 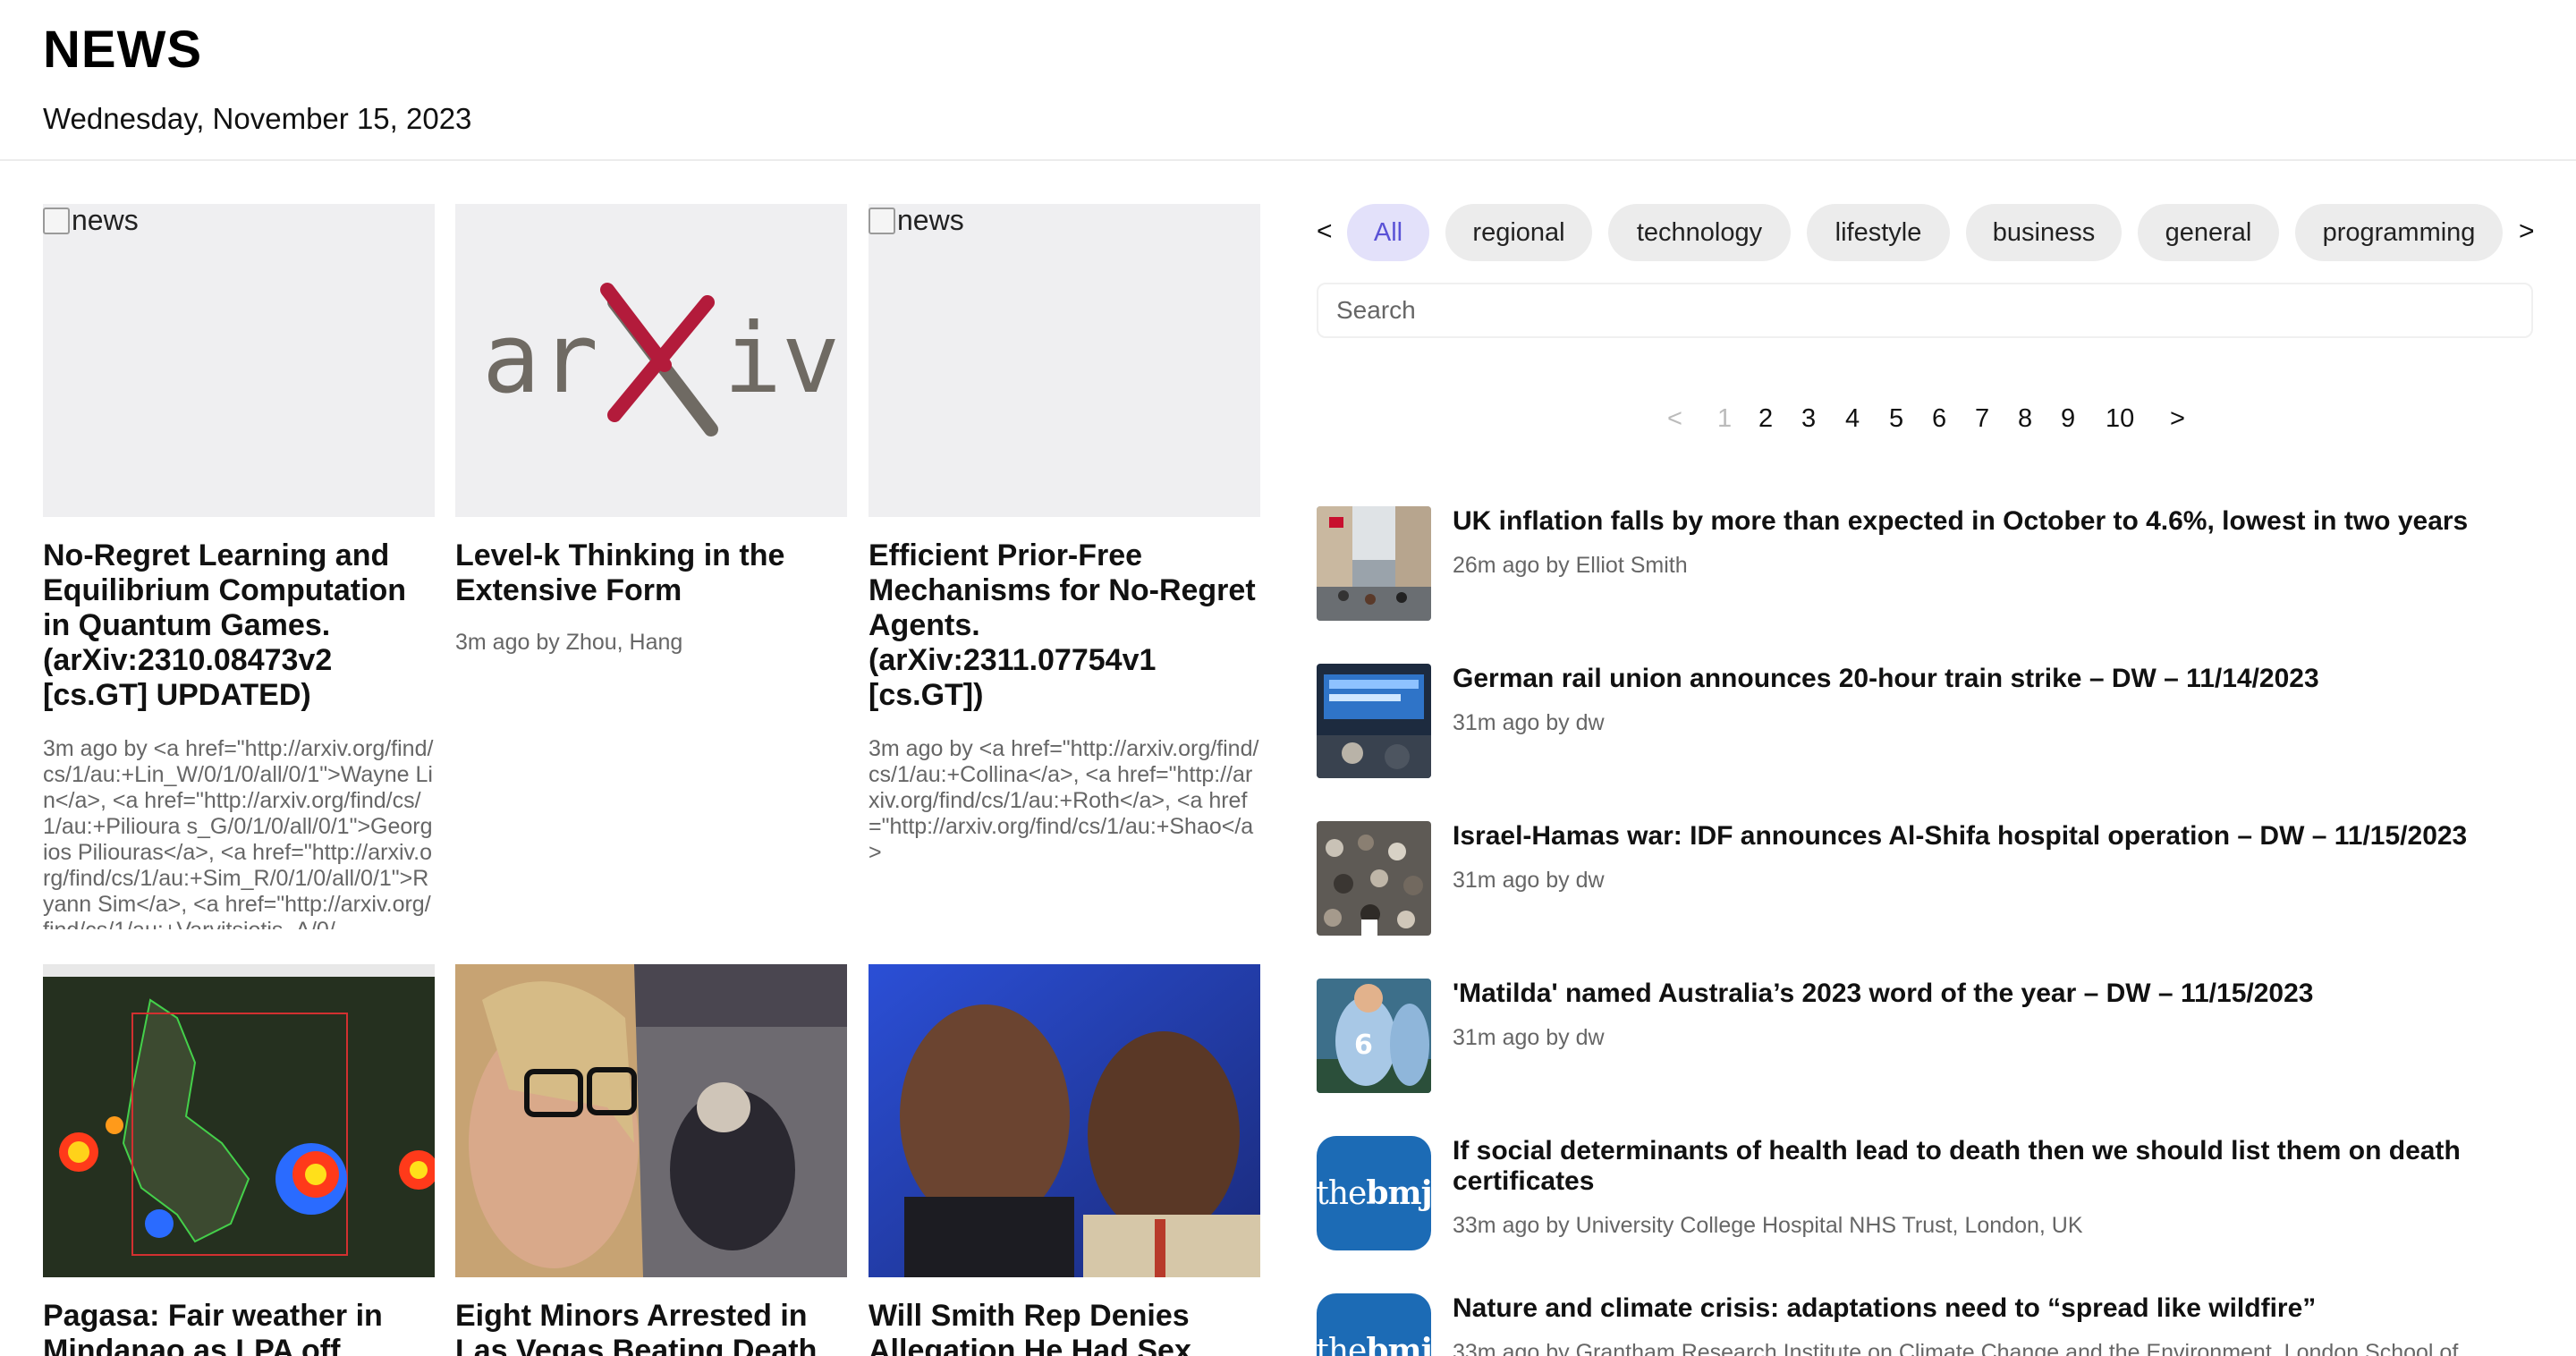 What do you see at coordinates (1982, 419) in the screenshot?
I see `pagination-page-7: 7` at bounding box center [1982, 419].